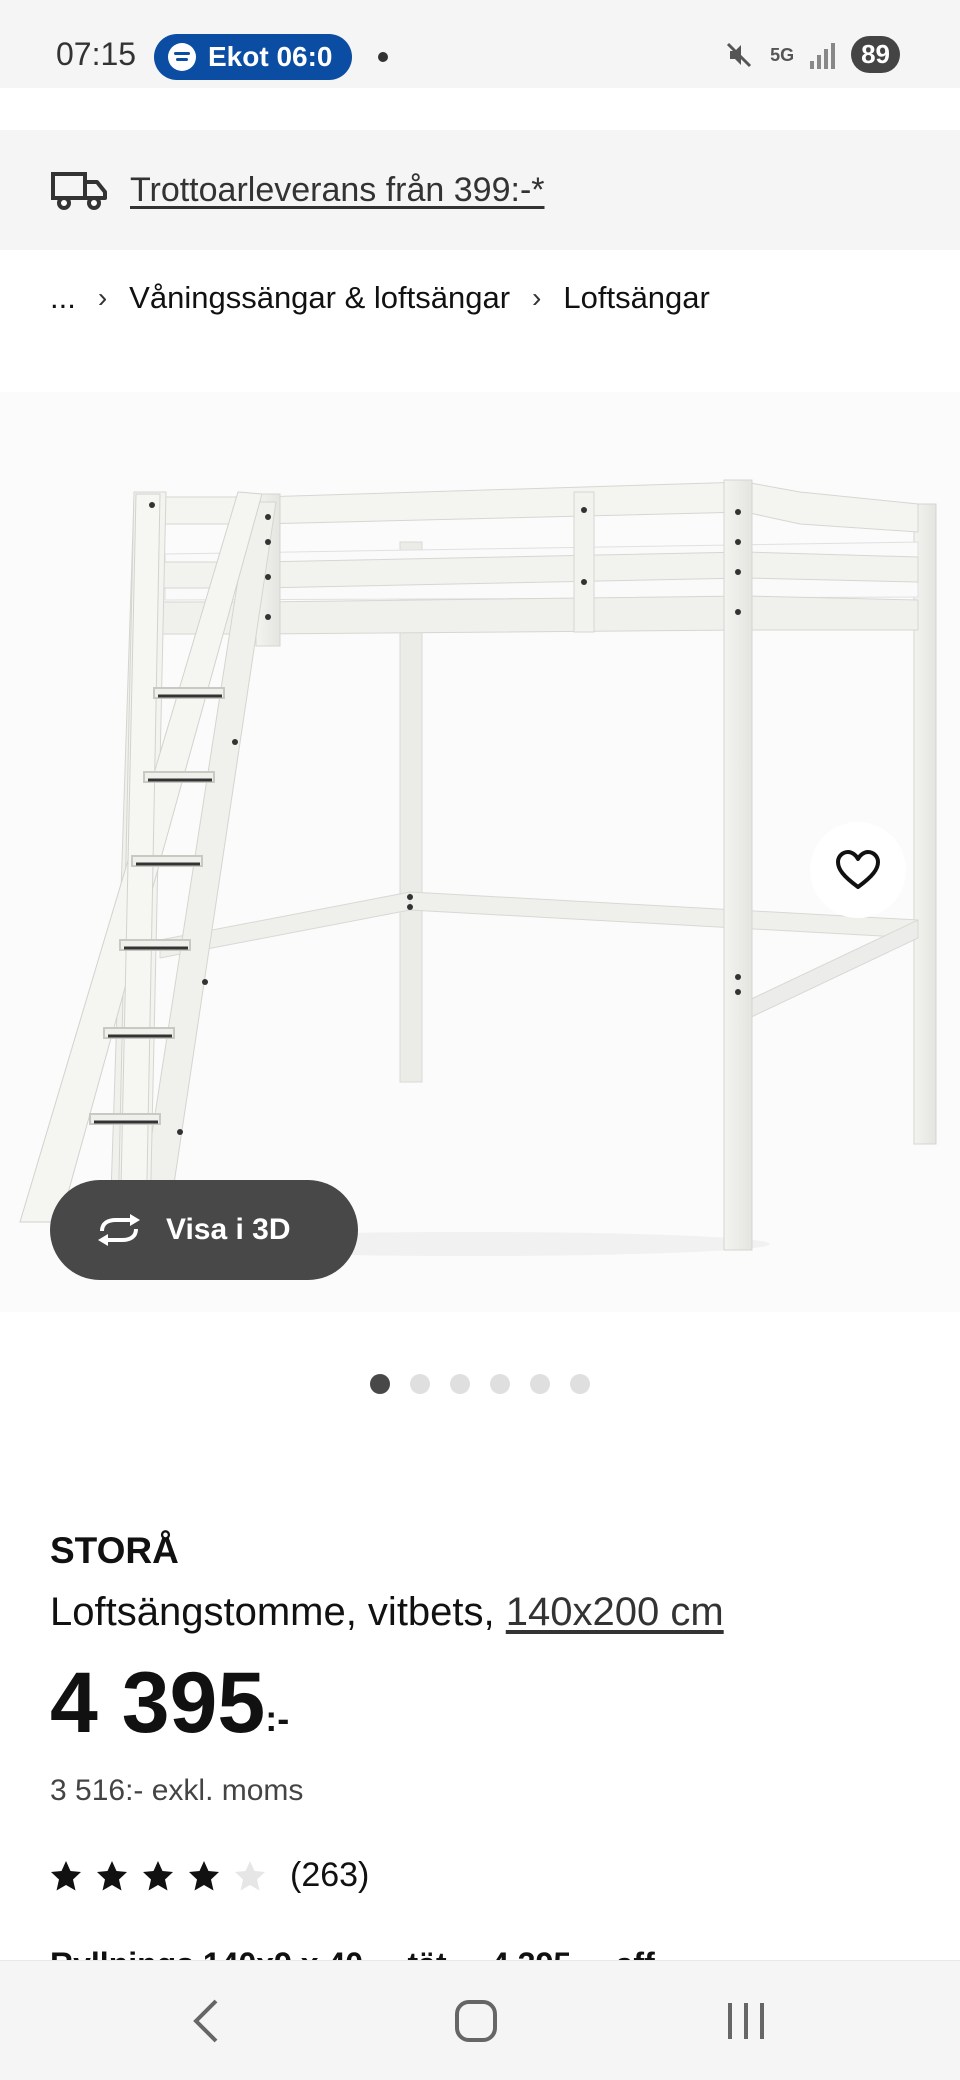  I want to click on price-value: 4 395, so click(158, 1703).